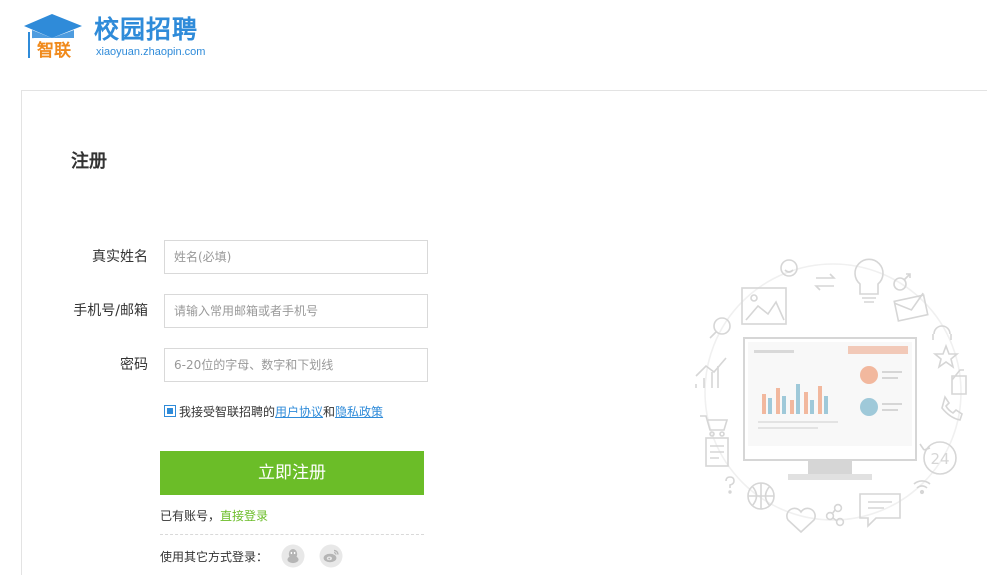  What do you see at coordinates (244, 516) in the screenshot?
I see `login-link: 直接登录` at bounding box center [244, 516].